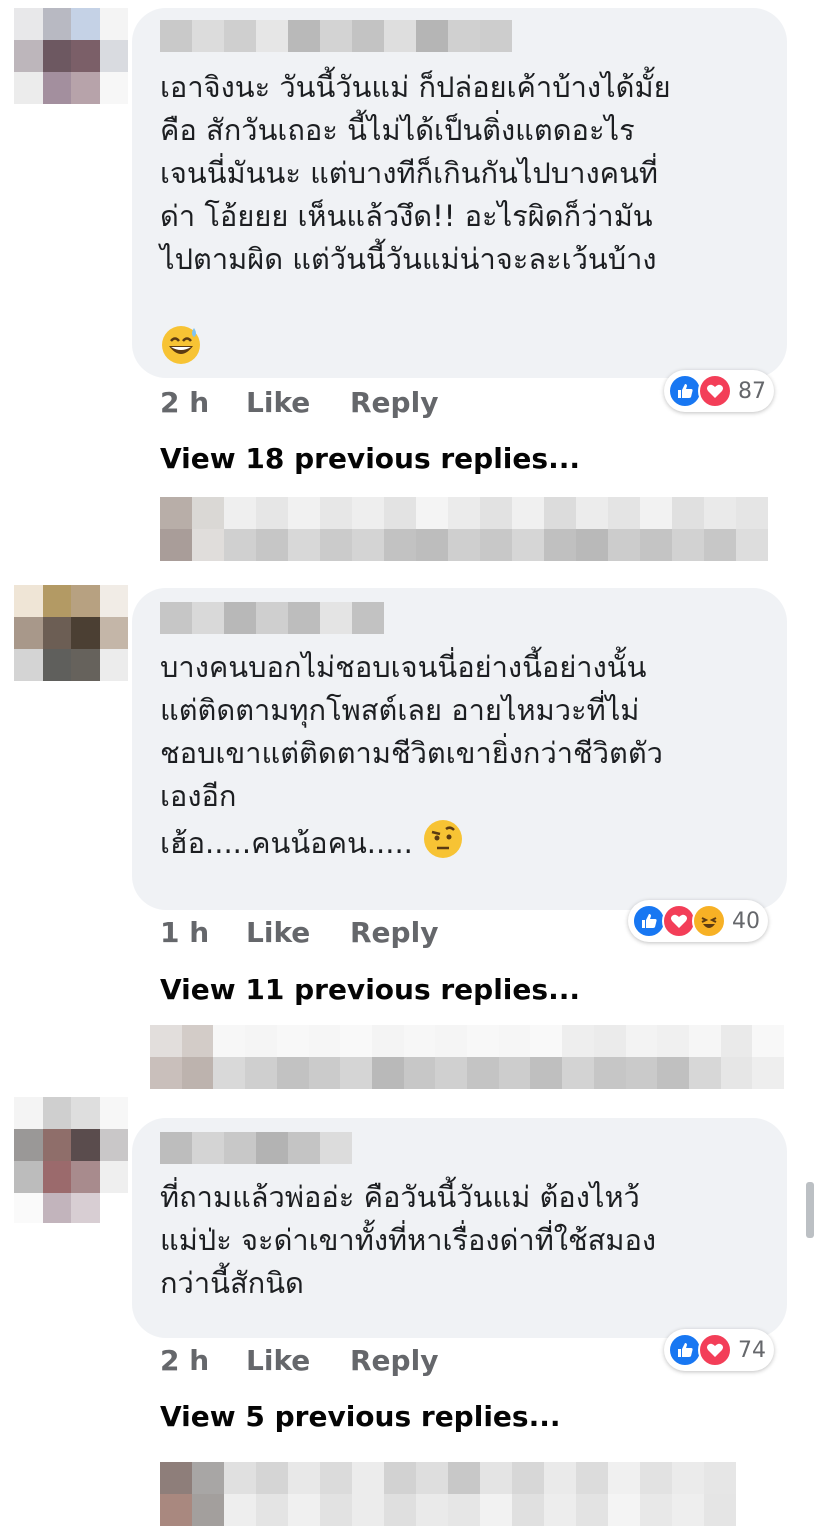 The width and height of the screenshot is (814, 1532). I want to click on reaction-summary: 40, so click(698, 921).